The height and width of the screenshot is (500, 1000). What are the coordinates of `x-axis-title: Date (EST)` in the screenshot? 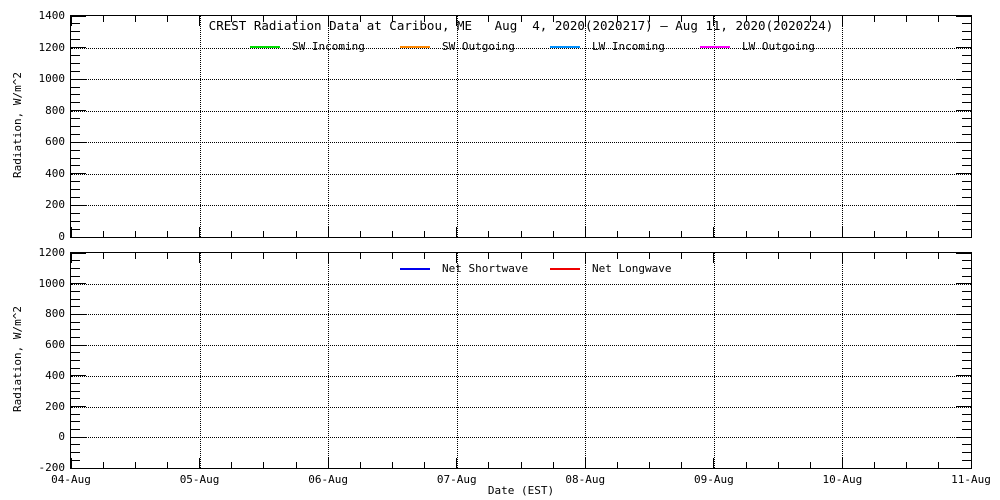 It's located at (521, 490).